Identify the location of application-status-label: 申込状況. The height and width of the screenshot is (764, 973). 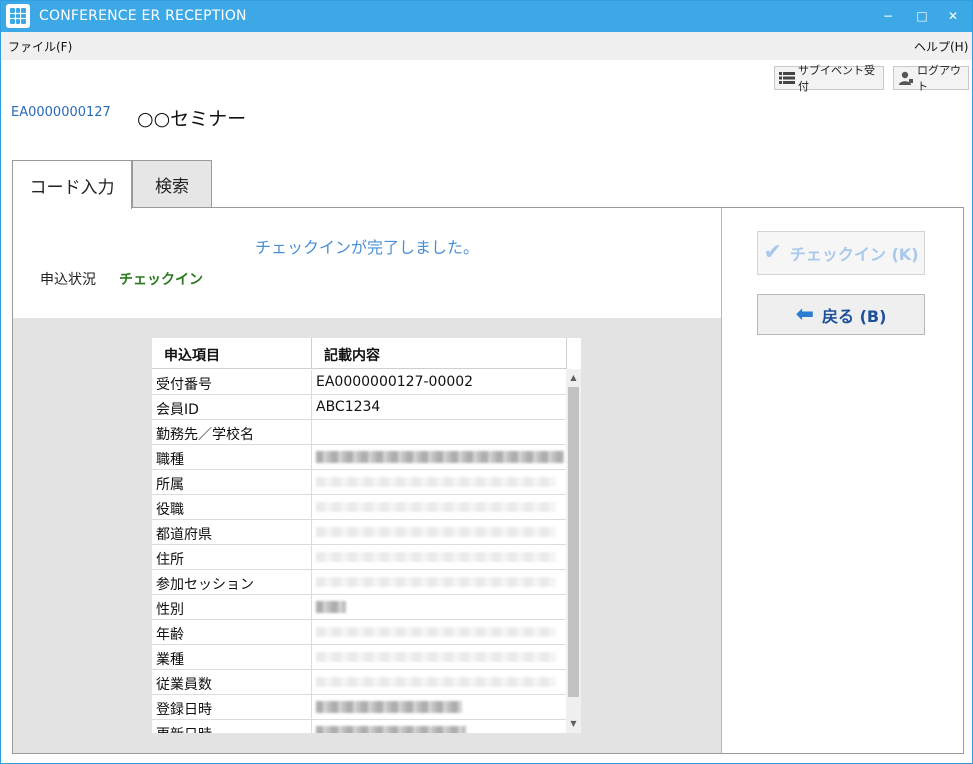
(68, 280).